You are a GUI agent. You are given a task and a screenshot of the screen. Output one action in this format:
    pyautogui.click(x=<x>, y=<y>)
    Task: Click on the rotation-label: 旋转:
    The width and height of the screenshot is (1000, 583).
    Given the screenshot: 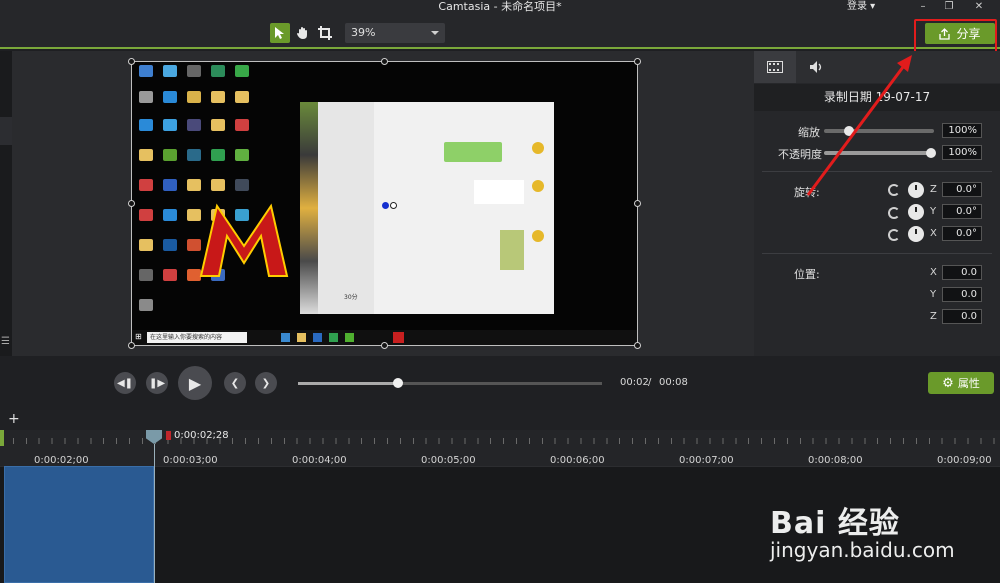 What is the action you would take?
    pyautogui.click(x=807, y=192)
    